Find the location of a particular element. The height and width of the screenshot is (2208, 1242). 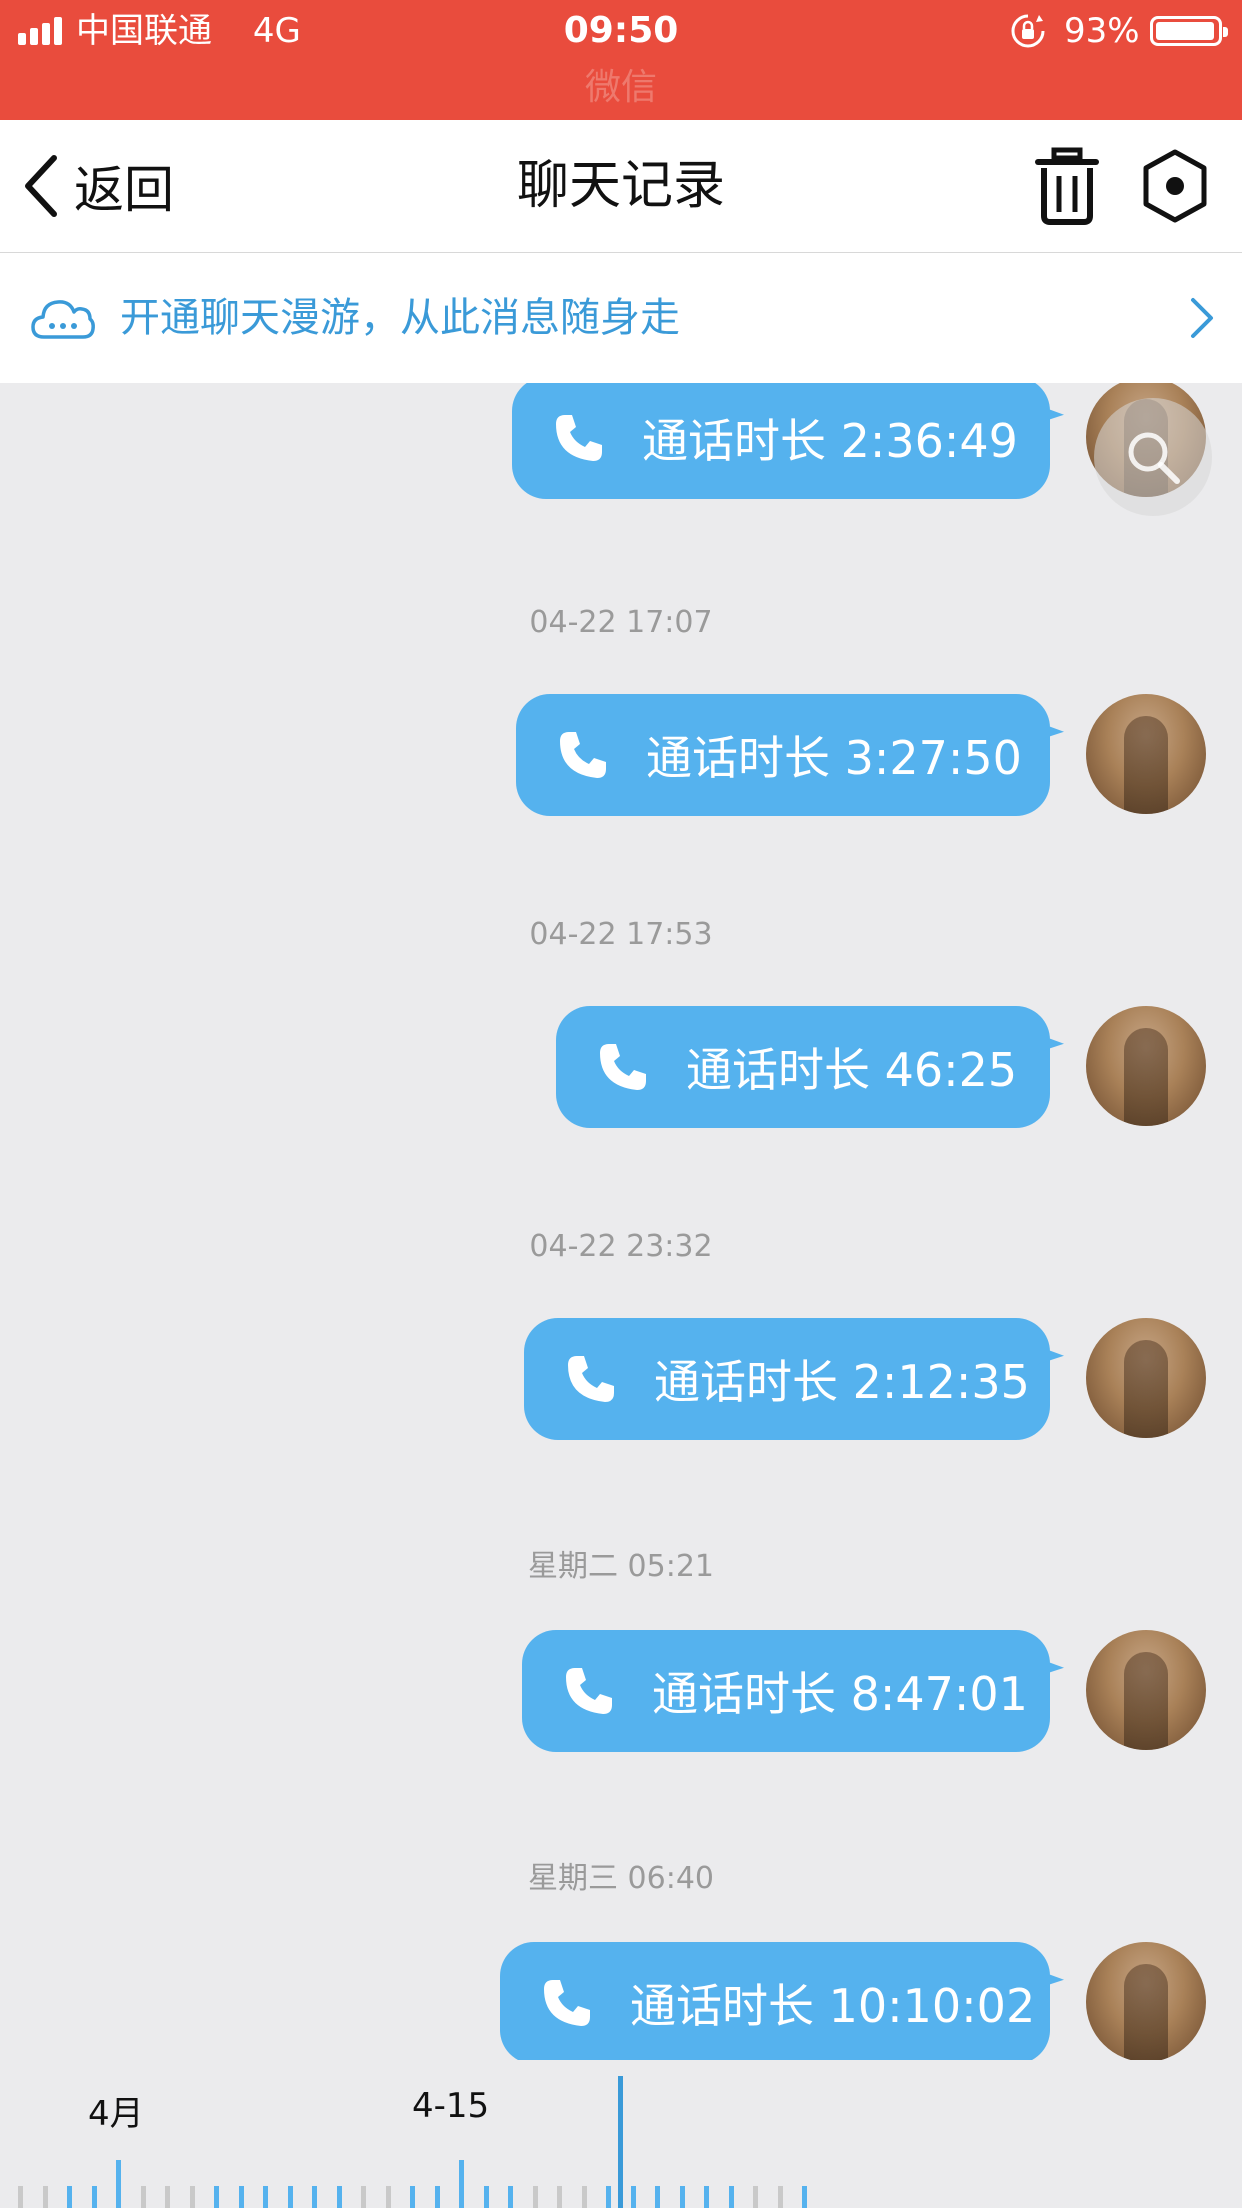

search-float-button is located at coordinates (1153, 457).